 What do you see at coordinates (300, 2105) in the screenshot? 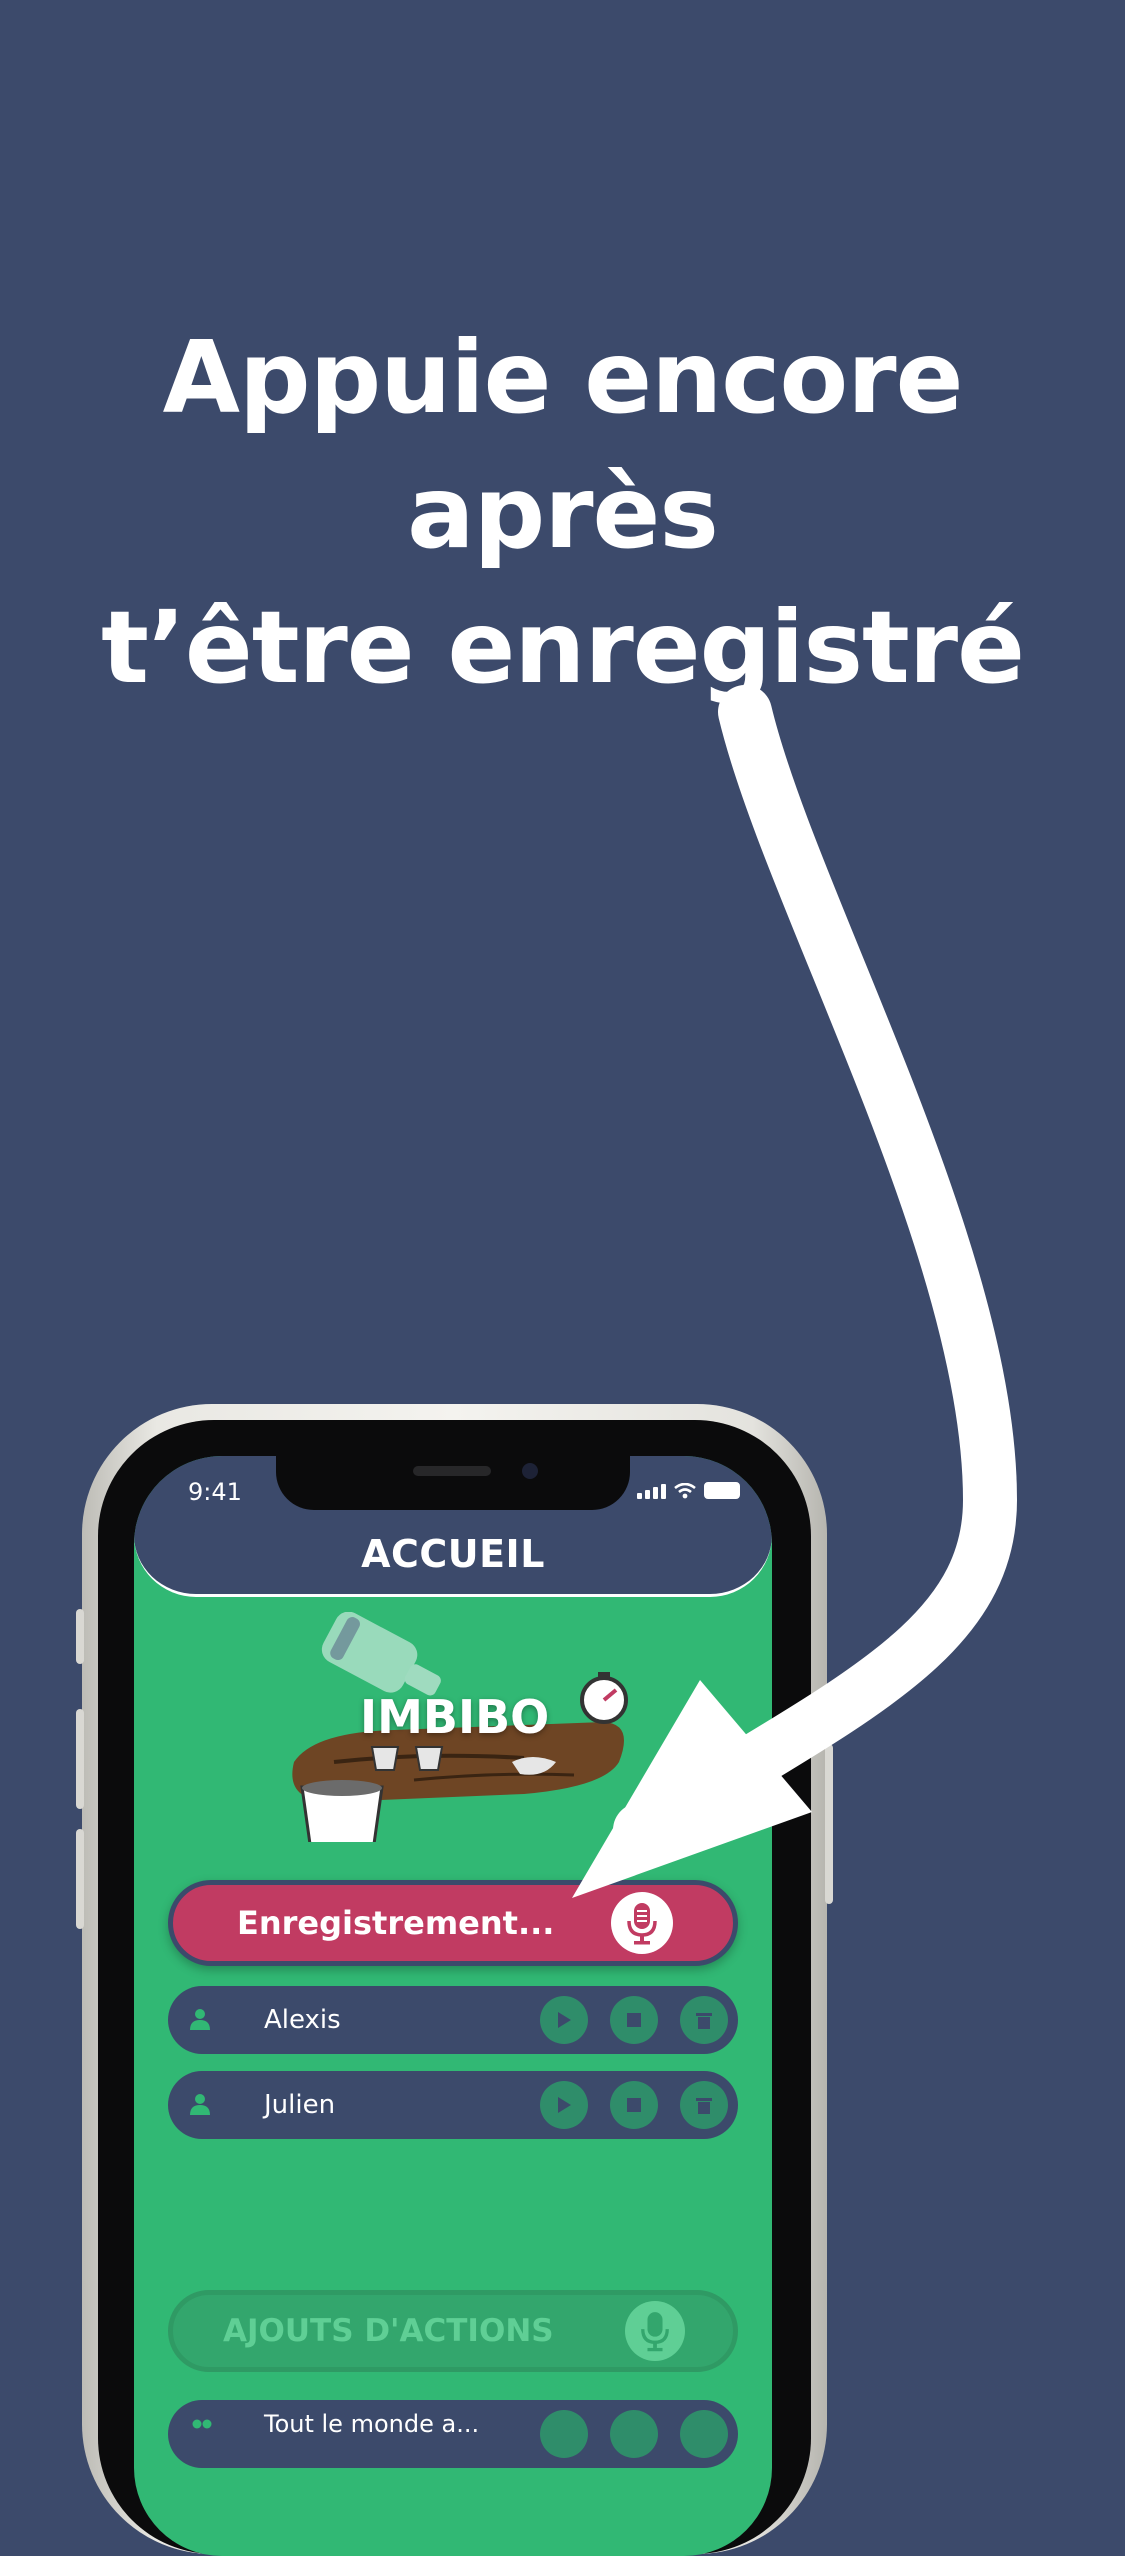
I see `player-name: Julien` at bounding box center [300, 2105].